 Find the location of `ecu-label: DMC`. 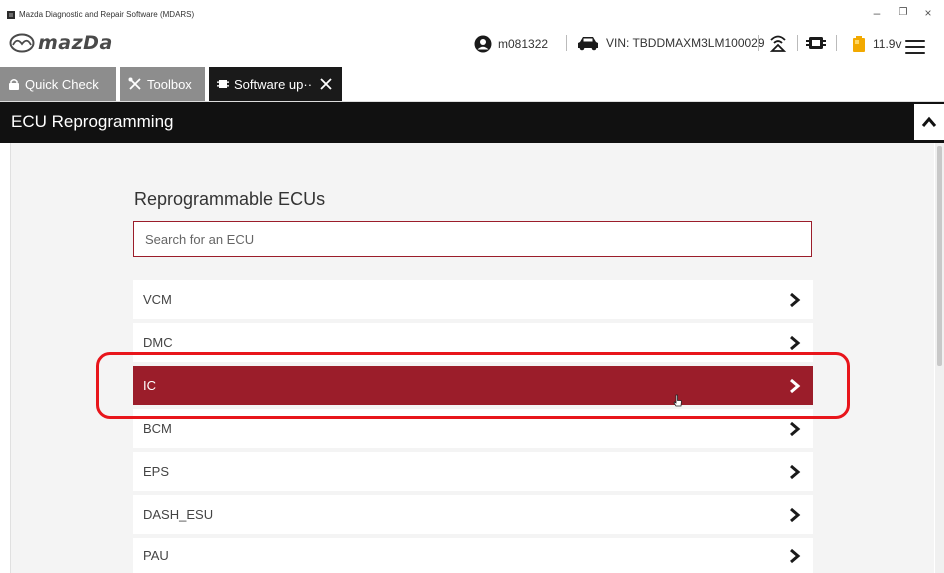

ecu-label: DMC is located at coordinates (158, 342).